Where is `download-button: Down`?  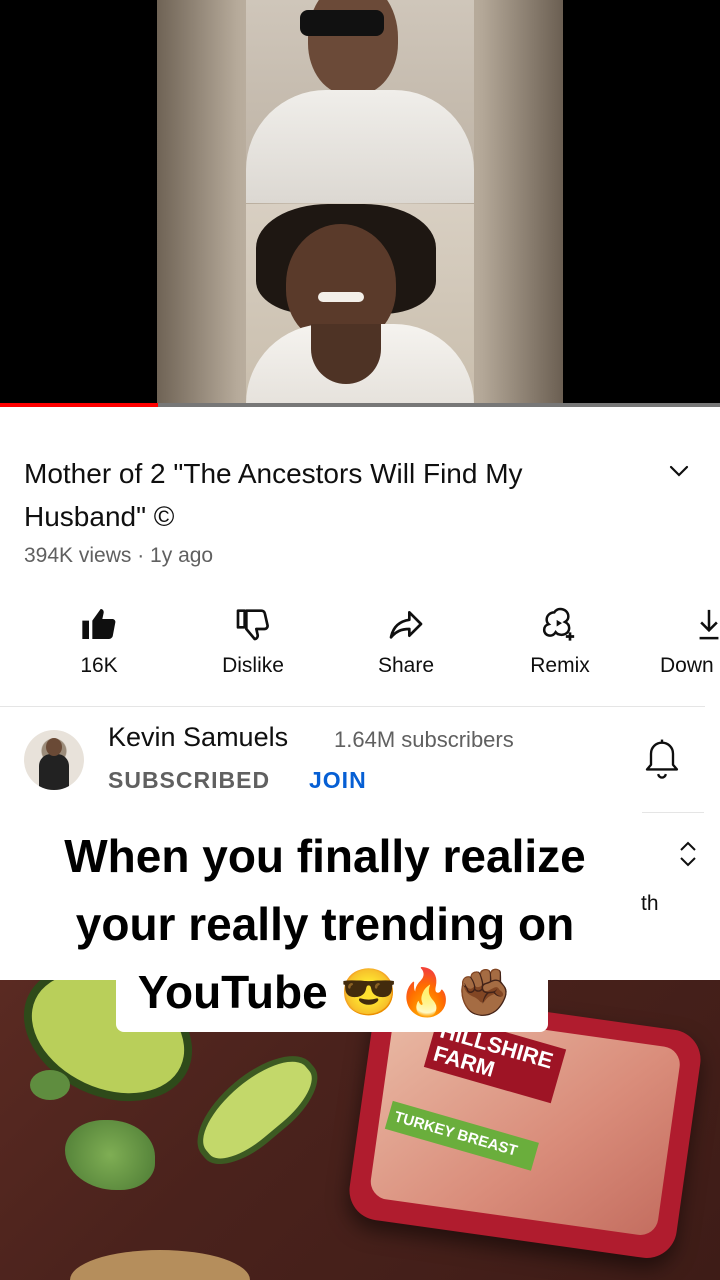 download-button: Down is located at coordinates (686, 639).